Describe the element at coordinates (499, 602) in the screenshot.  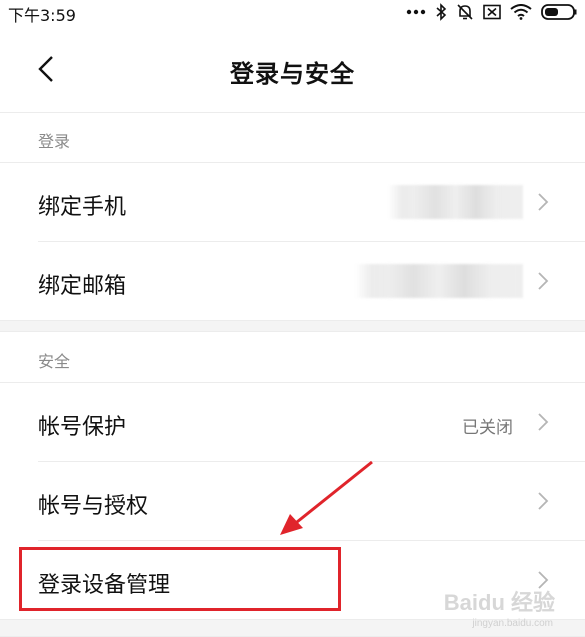
I see `baidu-watermark: Baidu 经验` at that location.